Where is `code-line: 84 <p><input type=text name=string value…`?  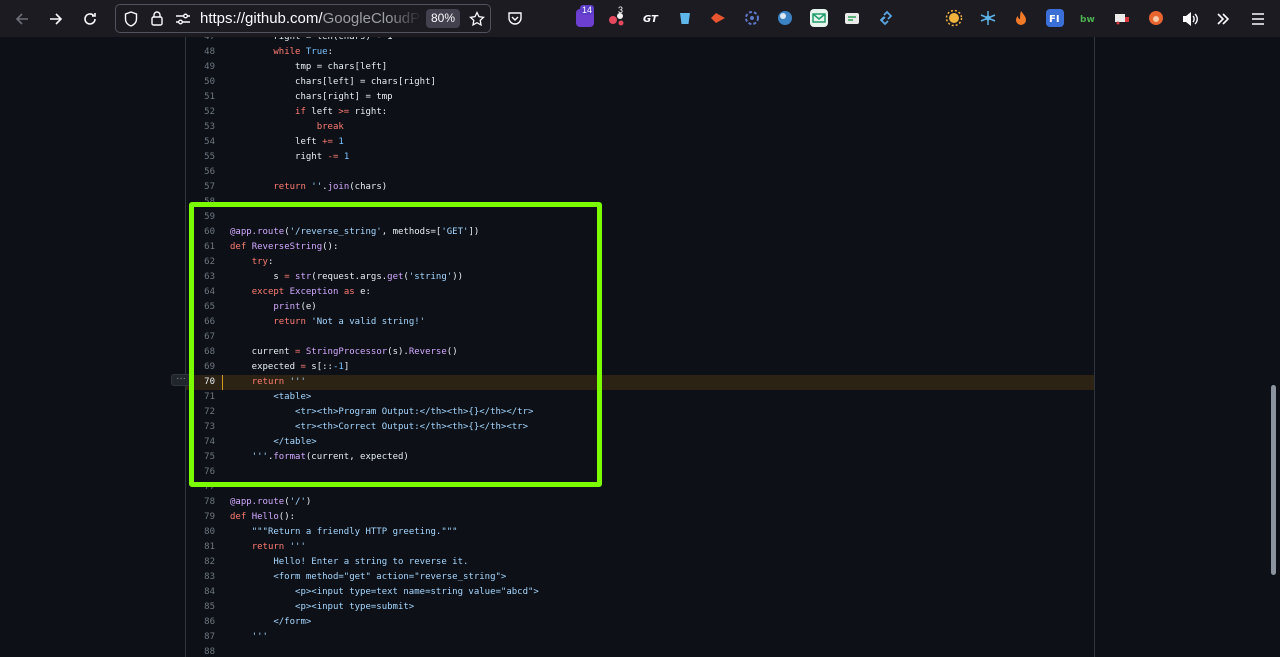
code-line: 84 <p><input type=text name=string value… is located at coordinates (640, 592).